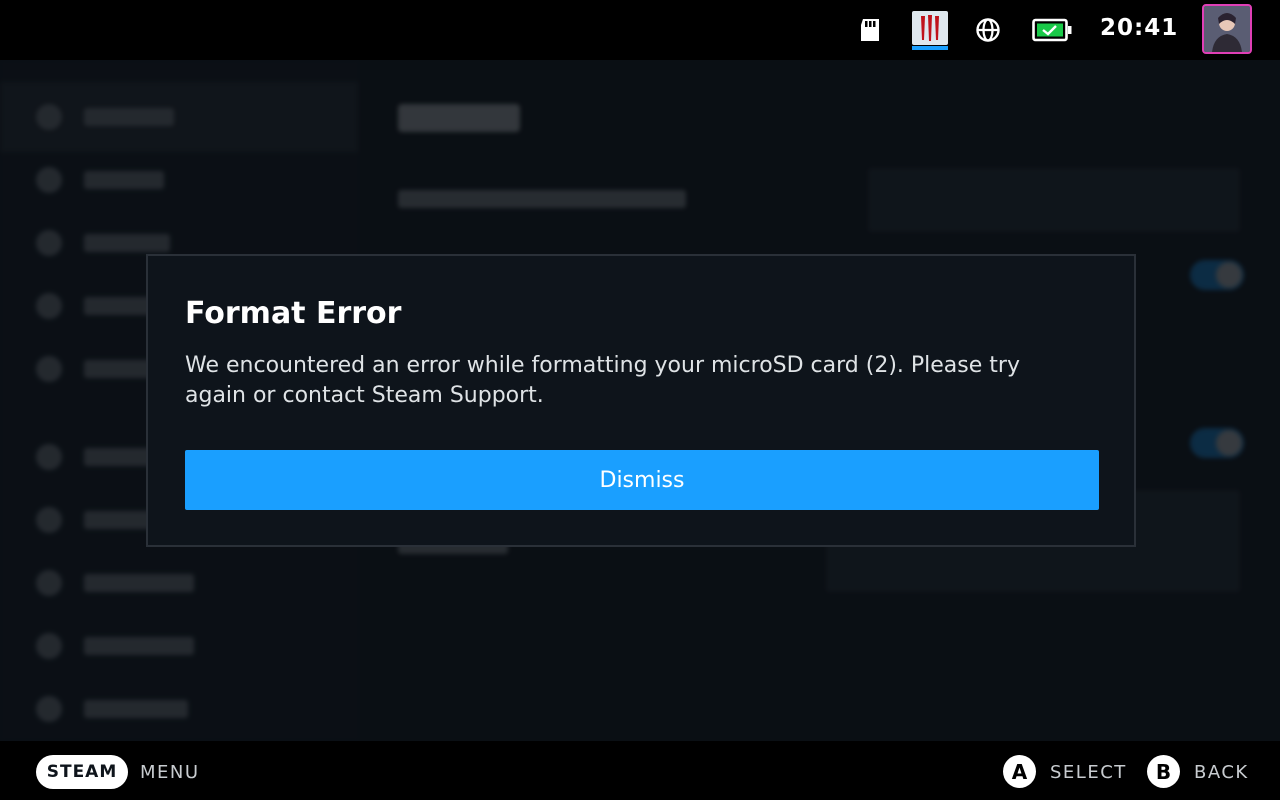  What do you see at coordinates (170, 772) in the screenshot?
I see `menu-hint-label: MENU` at bounding box center [170, 772].